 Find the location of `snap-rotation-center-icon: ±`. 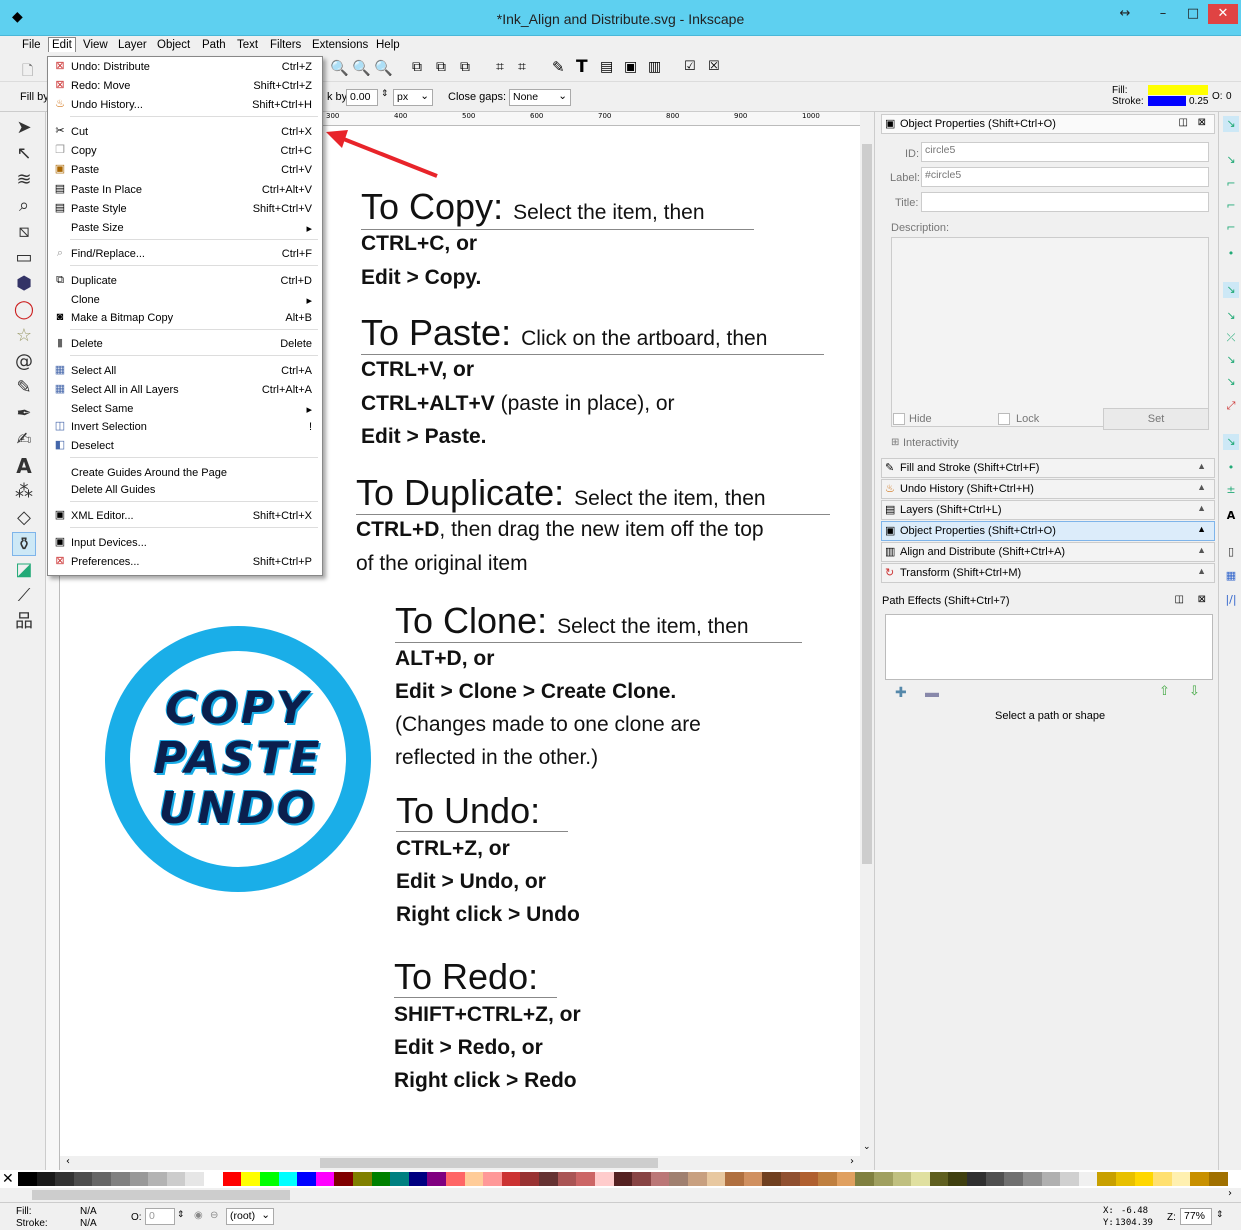

snap-rotation-center-icon: ± is located at coordinates (1231, 490).